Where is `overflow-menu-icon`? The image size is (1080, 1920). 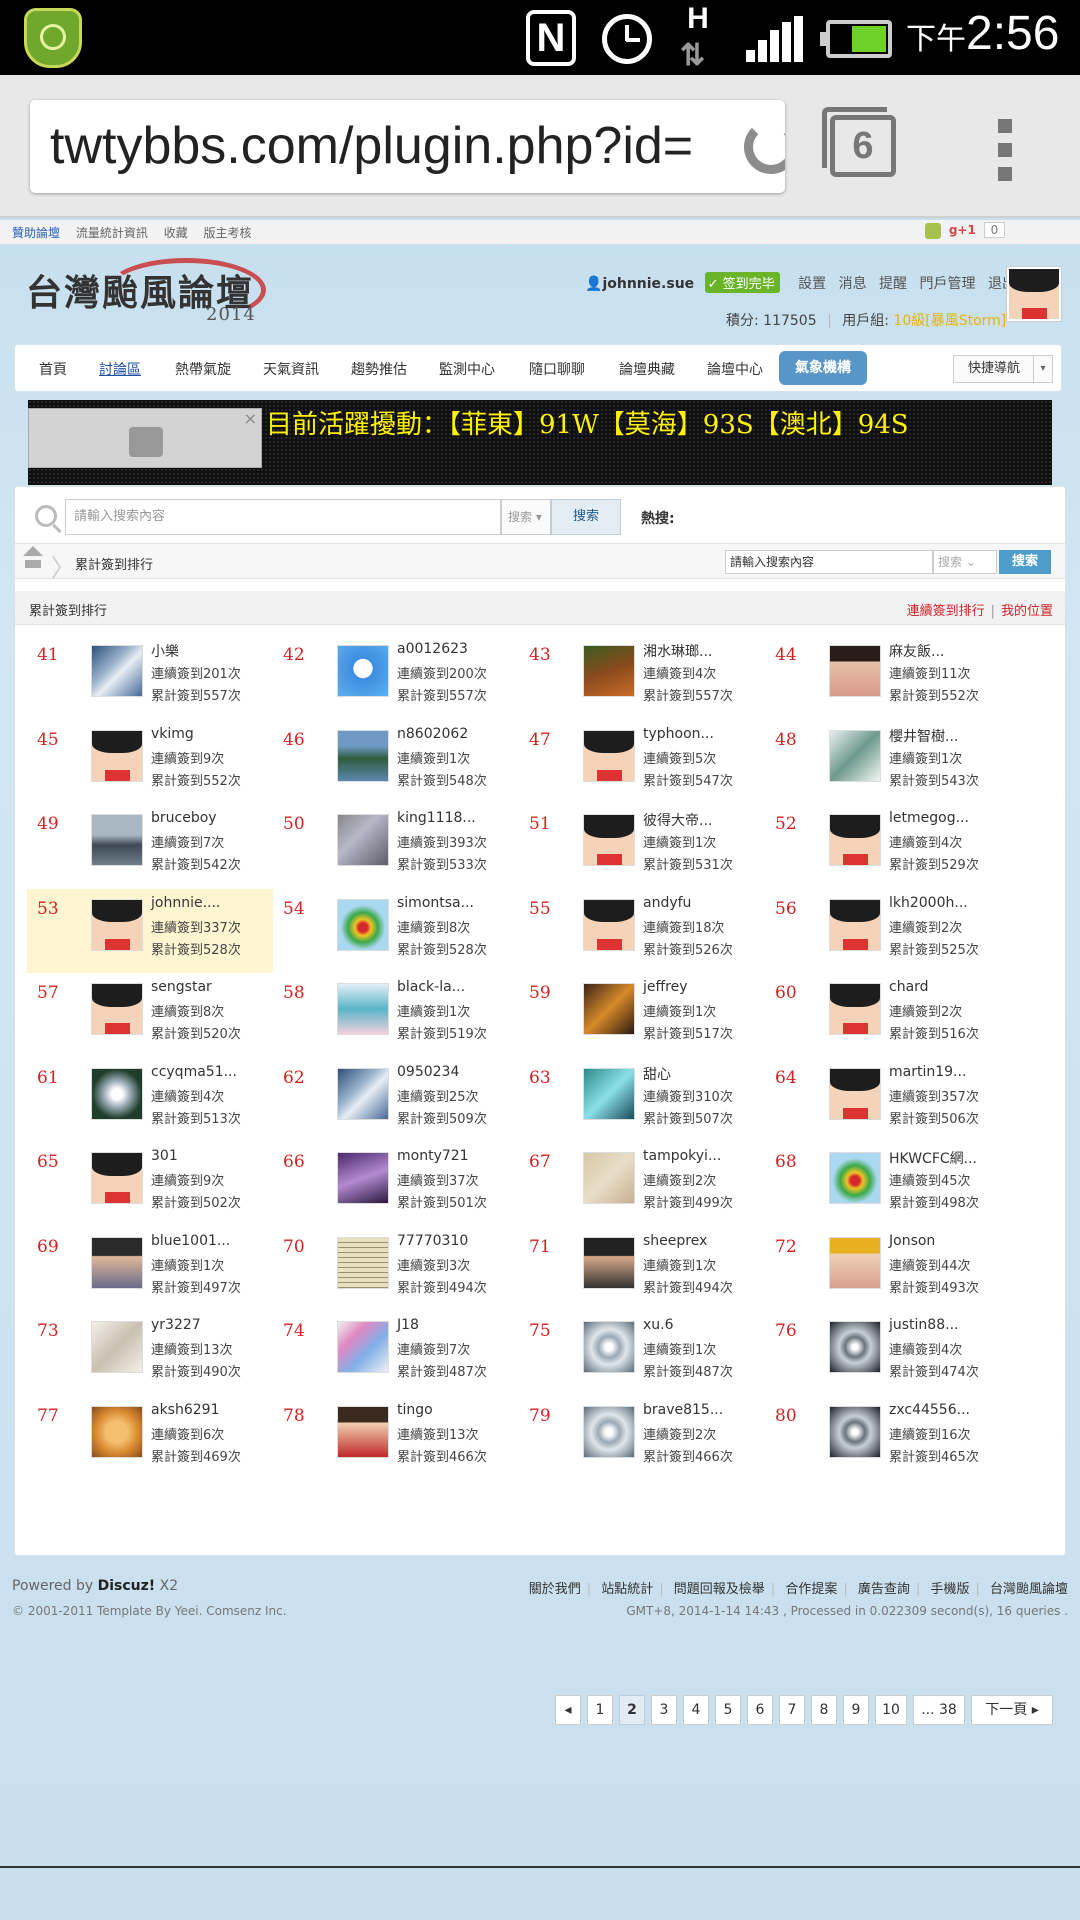 overflow-menu-icon is located at coordinates (1006, 150).